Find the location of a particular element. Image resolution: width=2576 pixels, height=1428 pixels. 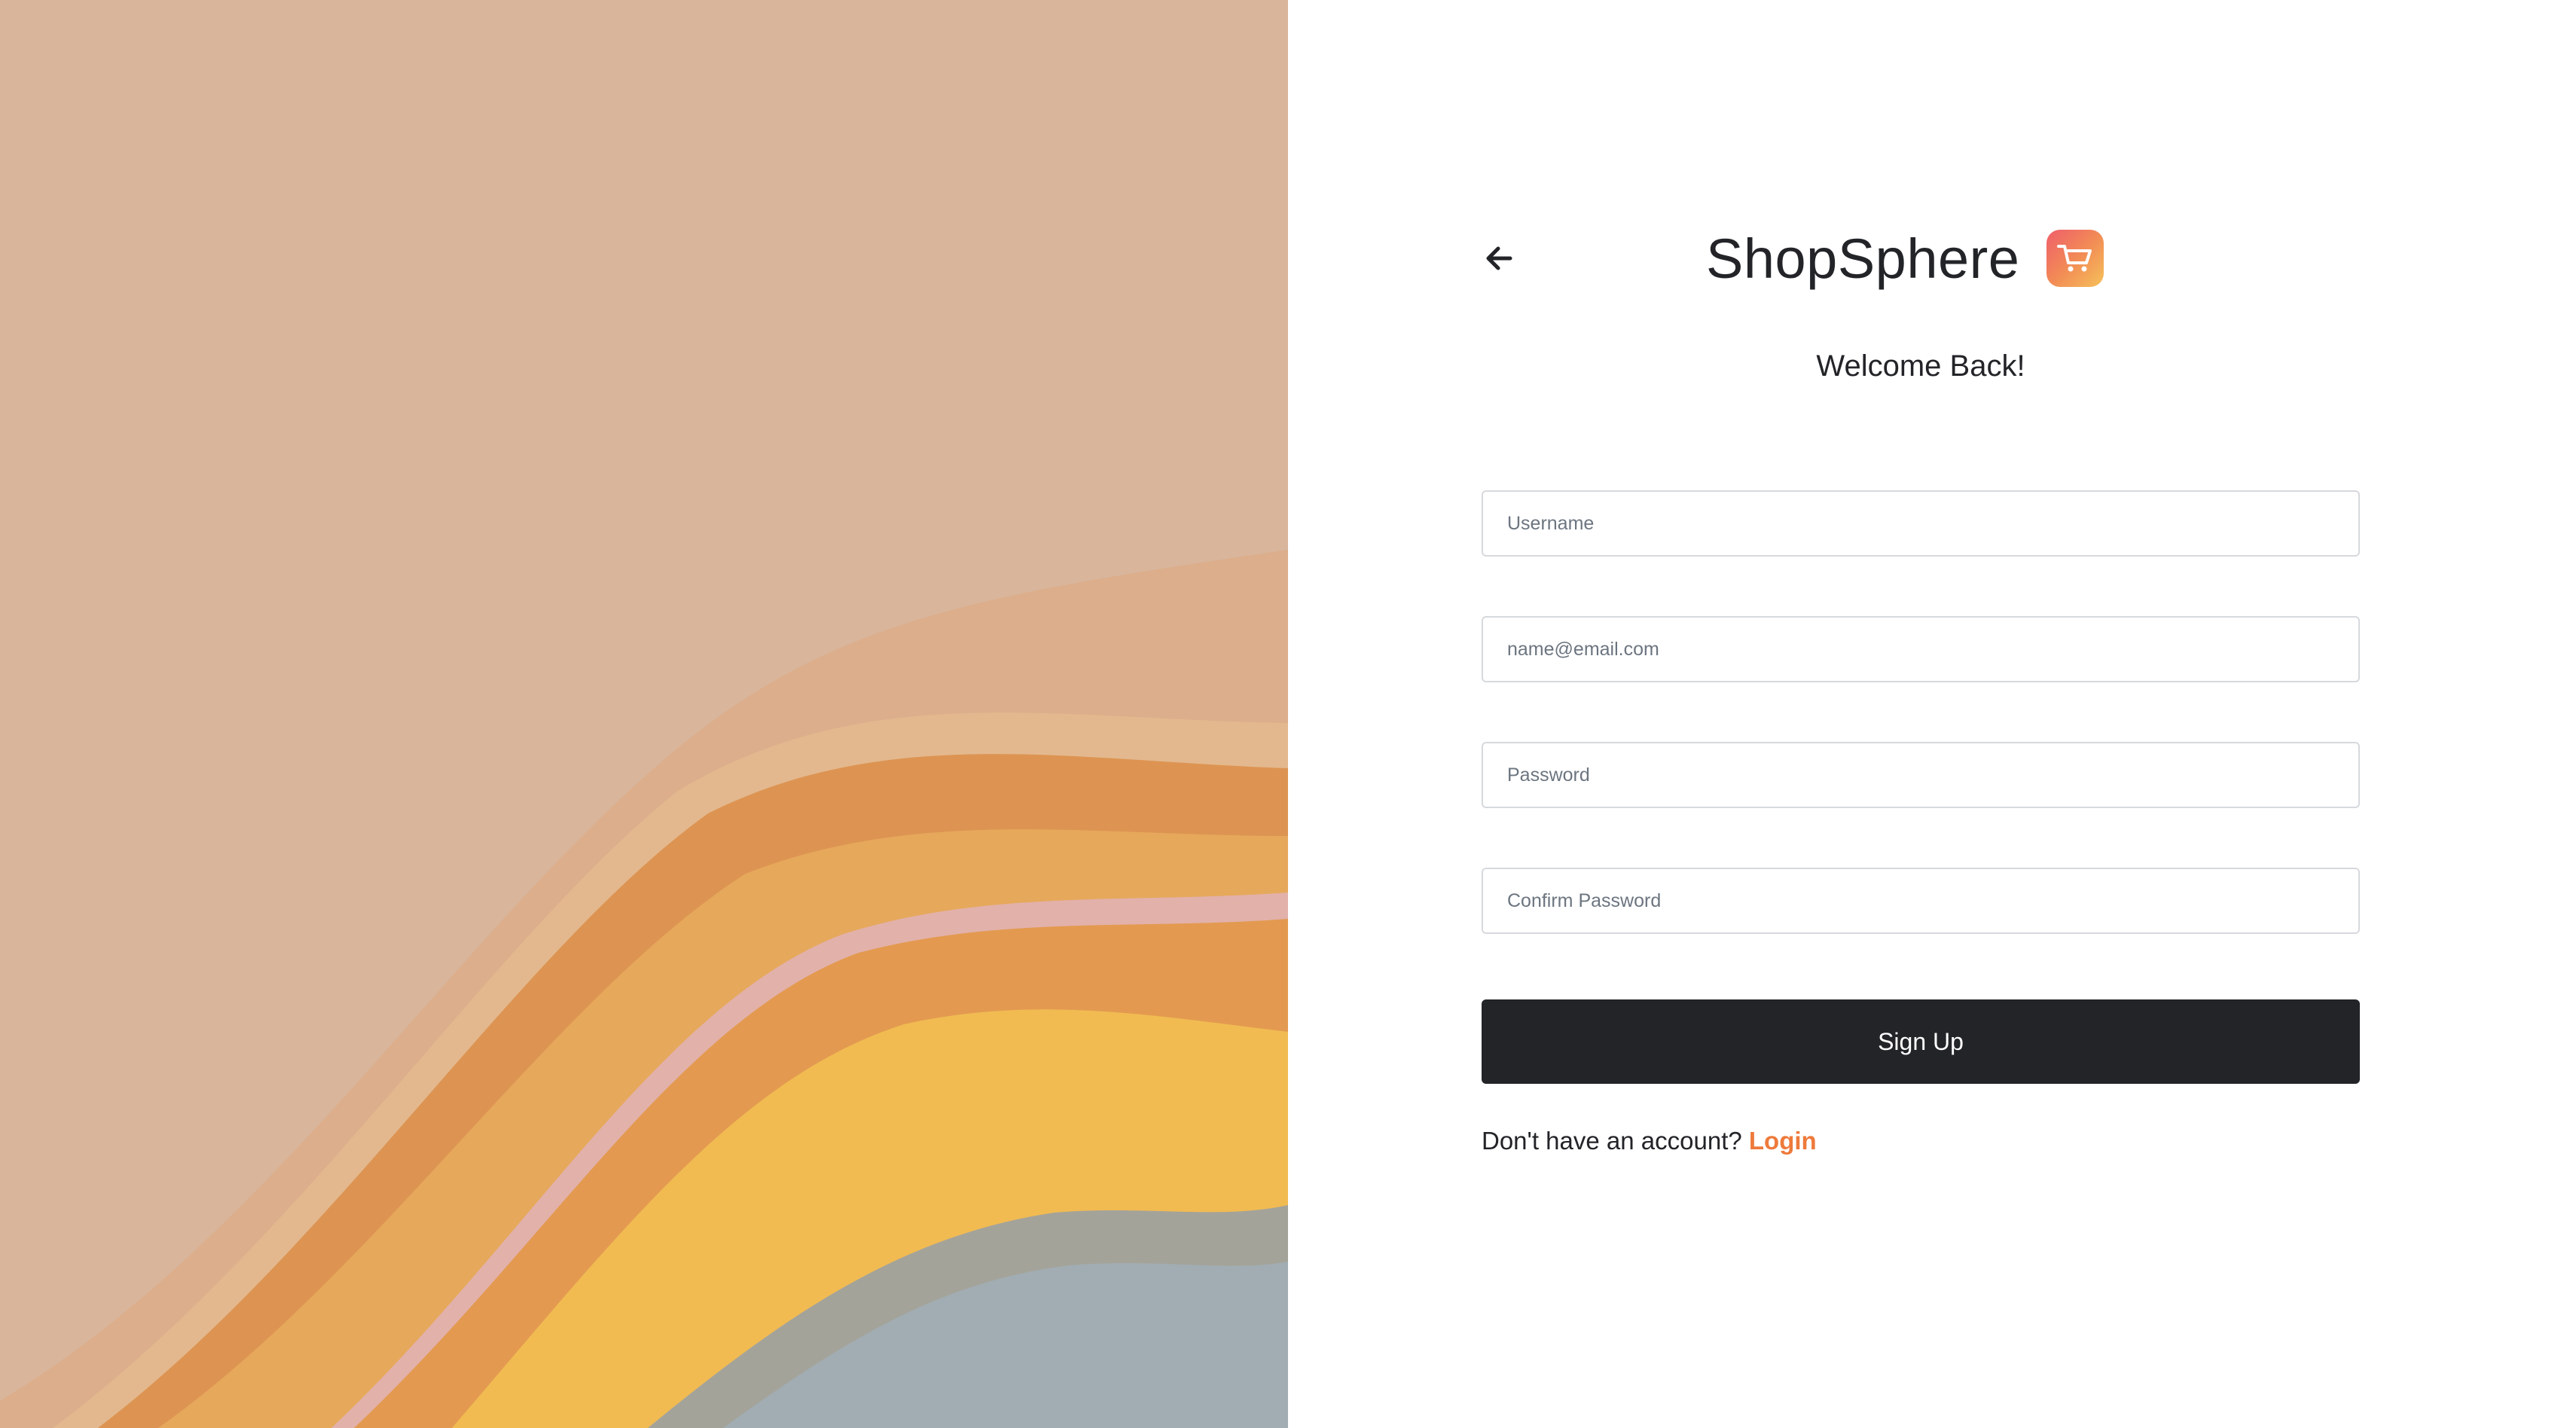

welcome-heading: Welcome Back! is located at coordinates (1921, 366).